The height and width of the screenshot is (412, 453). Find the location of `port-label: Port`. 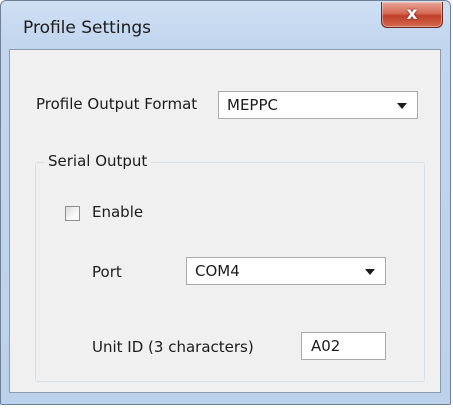

port-label: Port is located at coordinates (107, 272).